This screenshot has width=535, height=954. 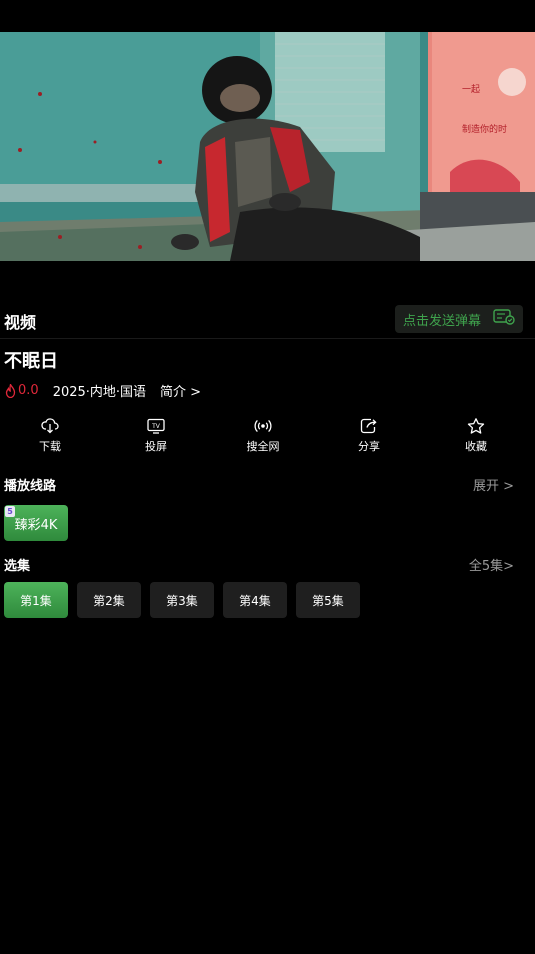 I want to click on episode-button: 第3集, so click(x=182, y=600).